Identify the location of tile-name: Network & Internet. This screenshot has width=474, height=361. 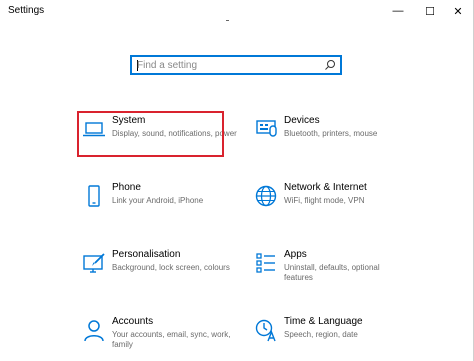
(325, 187).